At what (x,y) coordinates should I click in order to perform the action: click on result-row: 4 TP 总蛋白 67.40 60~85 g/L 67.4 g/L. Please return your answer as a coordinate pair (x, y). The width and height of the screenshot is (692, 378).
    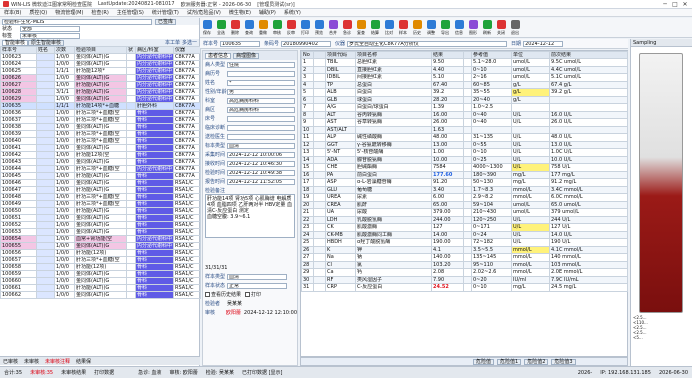
    Looking at the image, I should click on (464, 84).